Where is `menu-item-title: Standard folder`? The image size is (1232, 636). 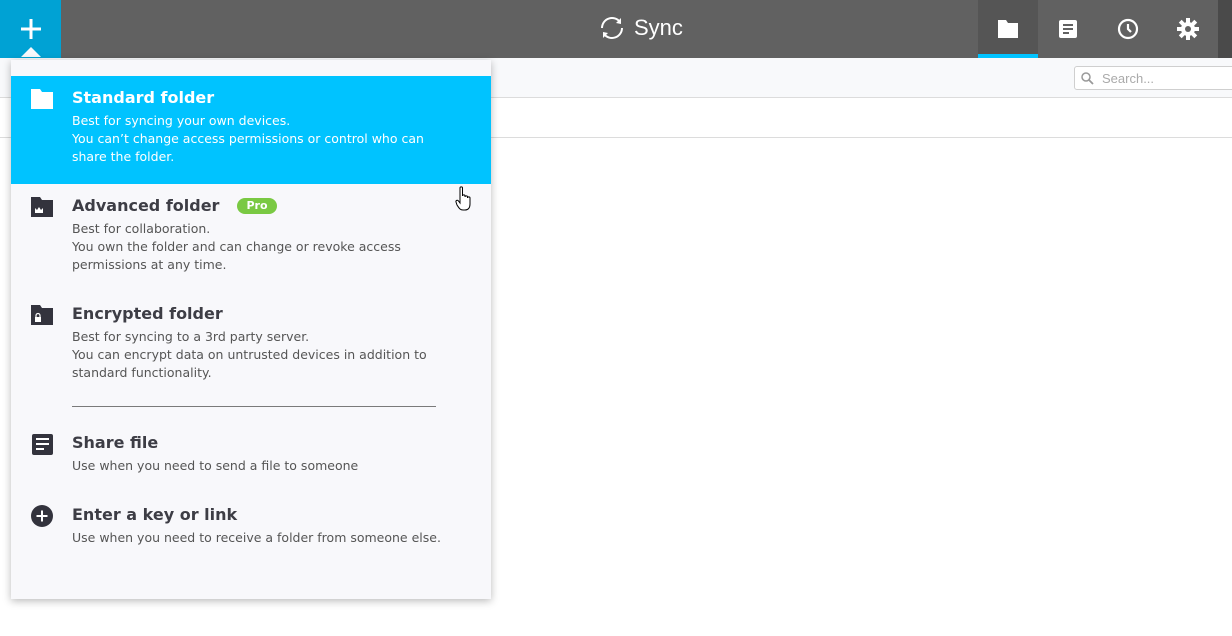 menu-item-title: Standard folder is located at coordinates (143, 97).